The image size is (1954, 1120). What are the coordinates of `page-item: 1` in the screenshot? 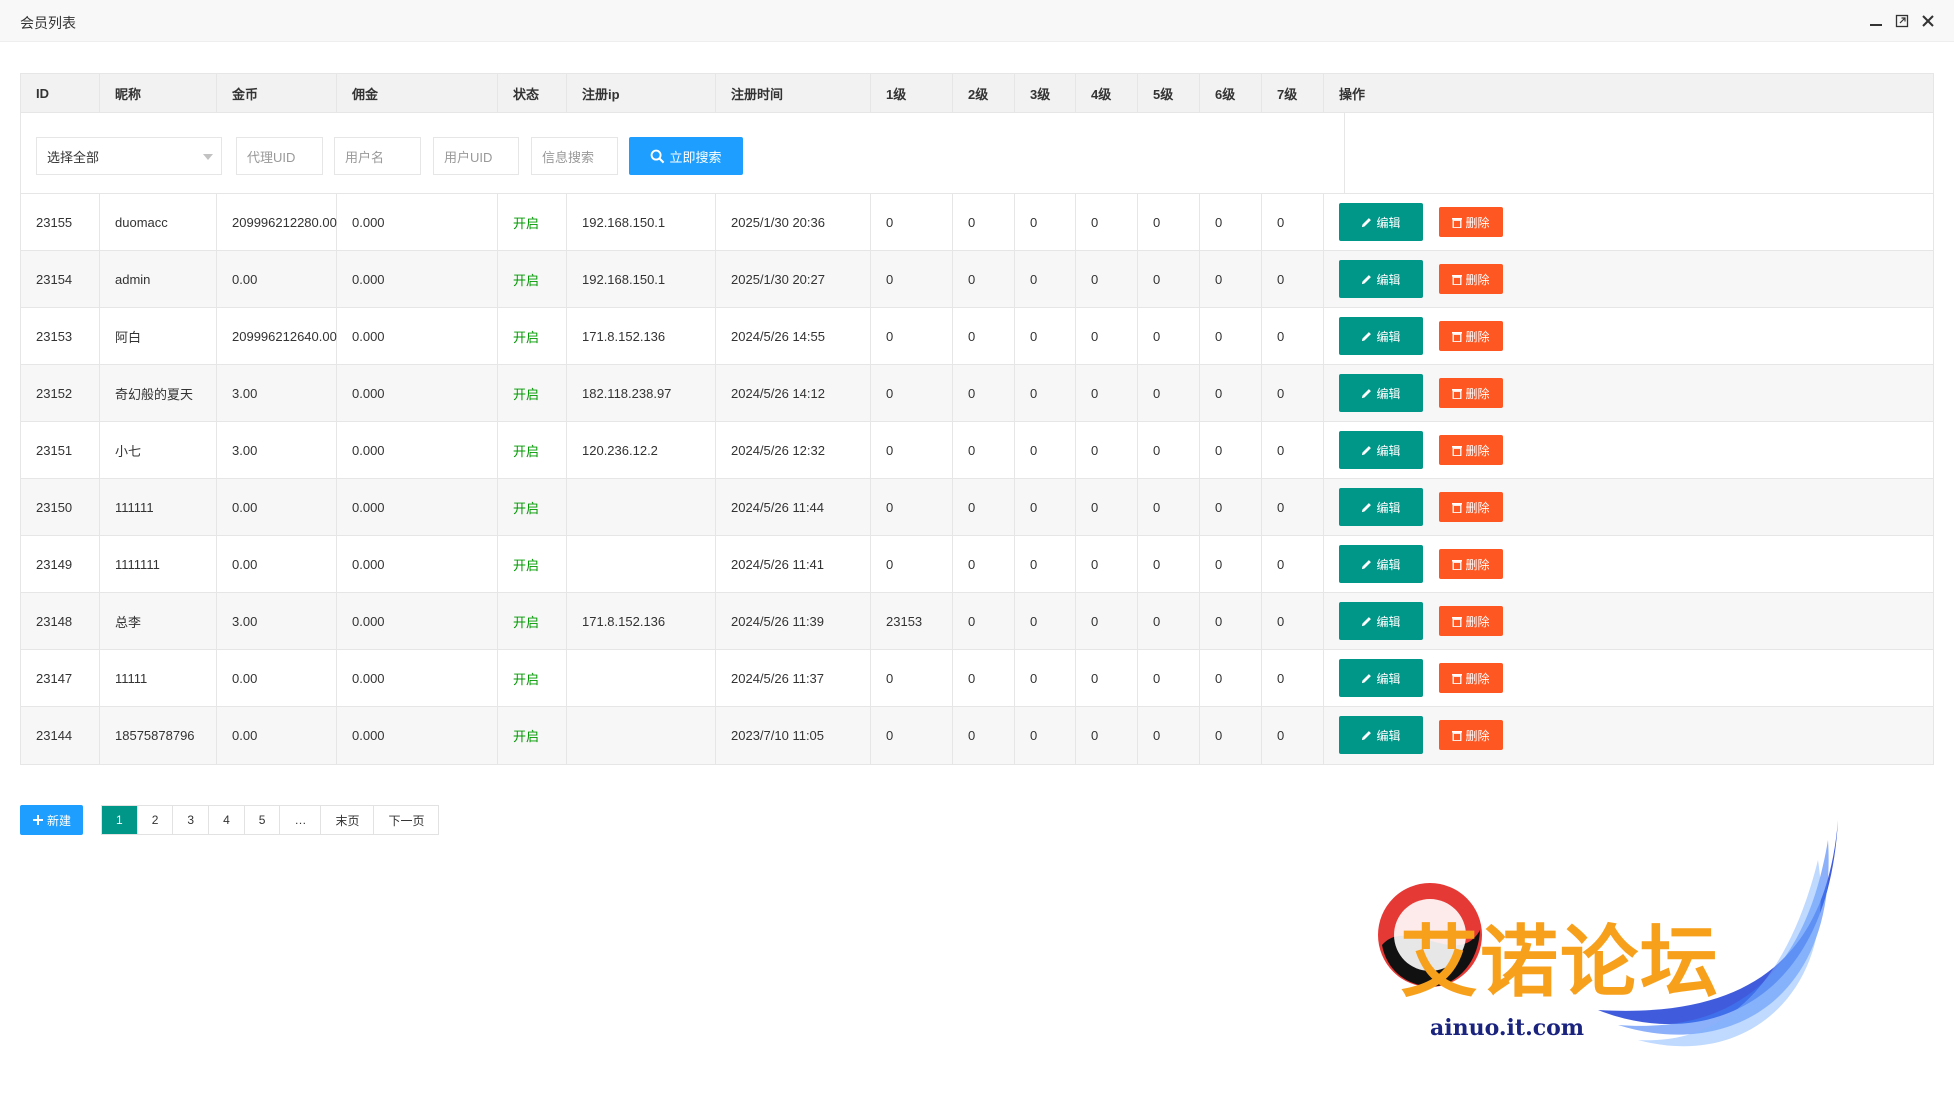 It's located at (120, 820).